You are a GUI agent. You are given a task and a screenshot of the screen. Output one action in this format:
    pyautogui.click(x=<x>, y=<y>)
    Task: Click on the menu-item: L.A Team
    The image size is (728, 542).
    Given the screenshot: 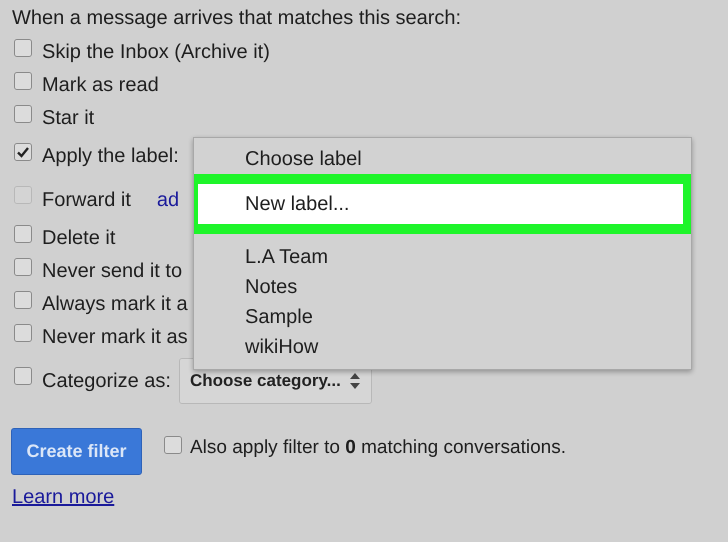 What is the action you would take?
    pyautogui.click(x=442, y=257)
    